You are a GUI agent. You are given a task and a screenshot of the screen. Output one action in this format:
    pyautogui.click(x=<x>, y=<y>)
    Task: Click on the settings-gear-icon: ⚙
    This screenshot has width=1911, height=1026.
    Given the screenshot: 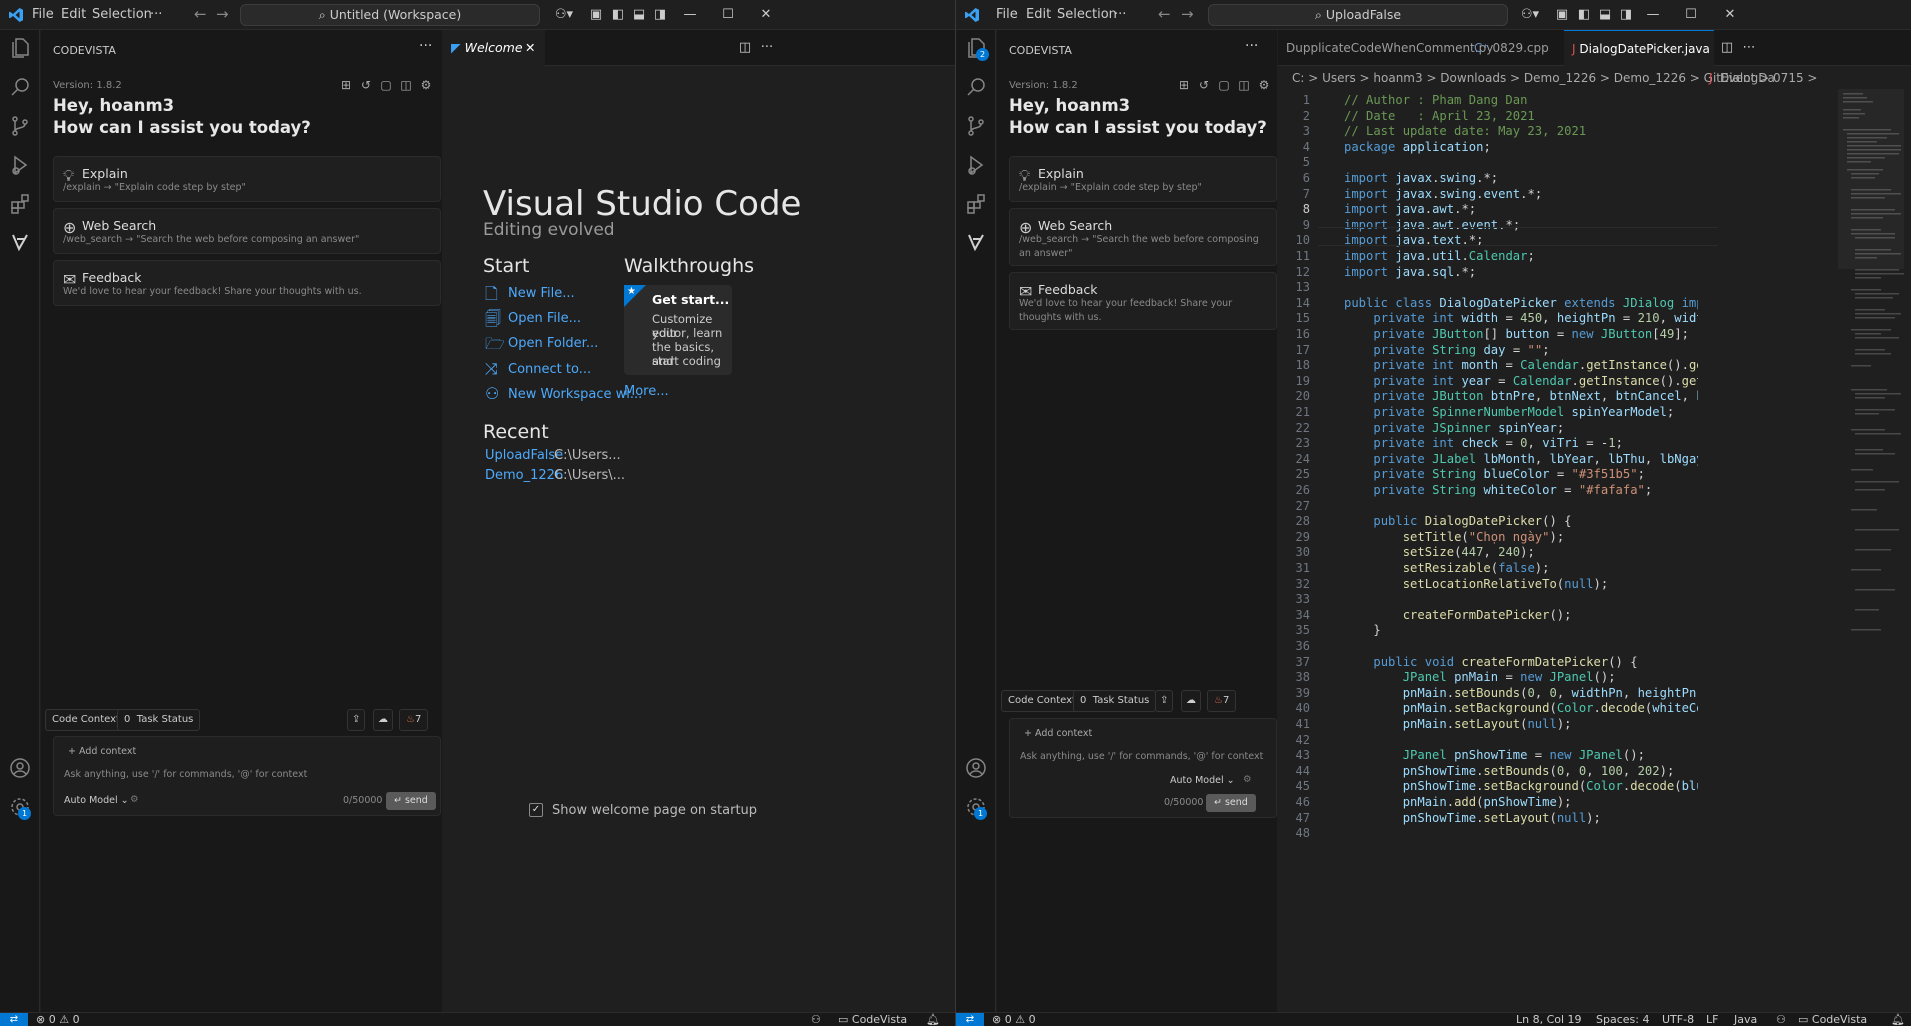 What is the action you would take?
    pyautogui.click(x=1264, y=85)
    